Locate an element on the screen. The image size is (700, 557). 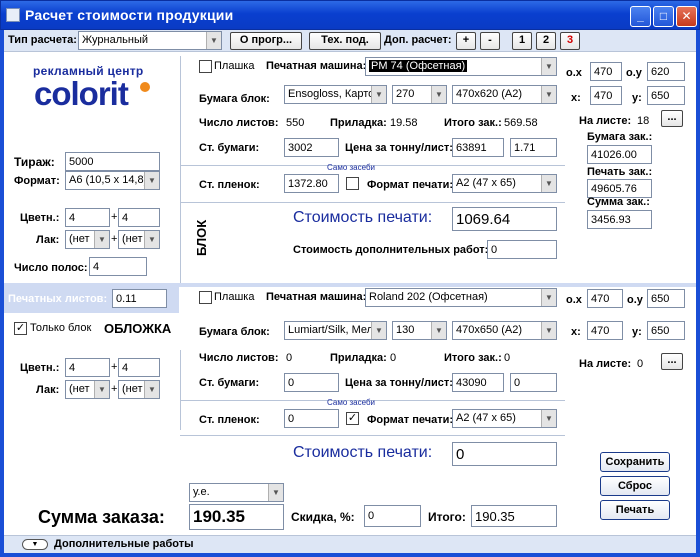
cover-st-film-input is located at coordinates (311, 418).